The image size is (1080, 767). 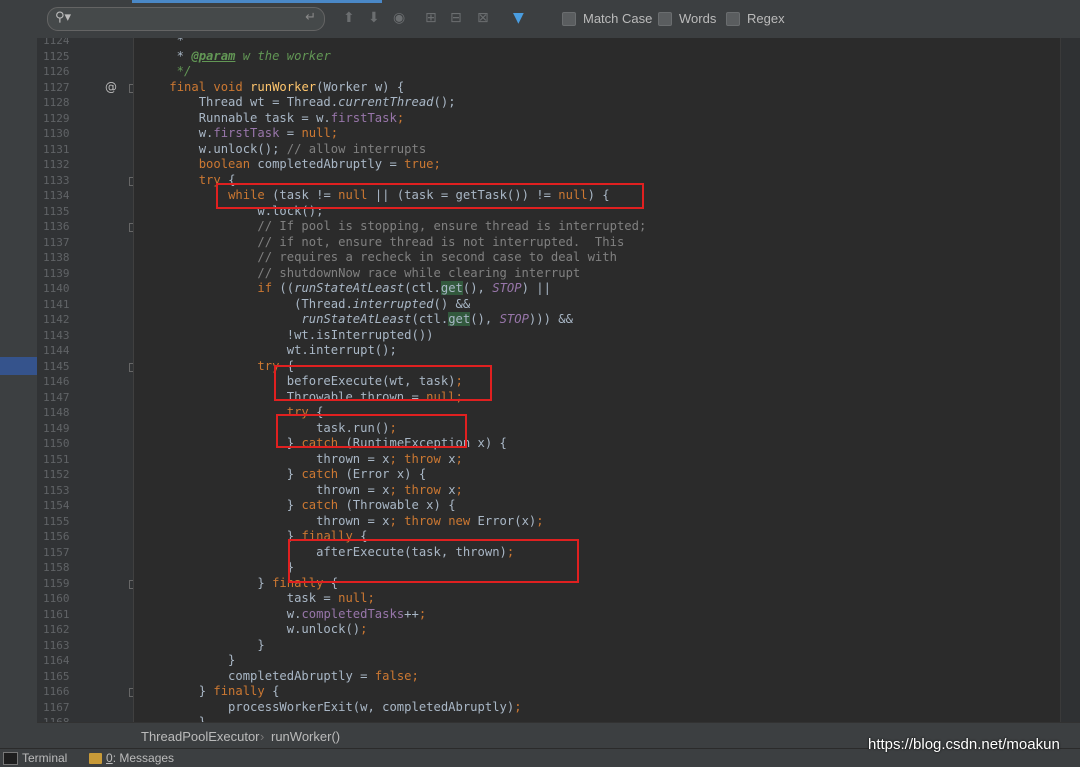 What do you see at coordinates (386, 102) in the screenshot?
I see `code-token: currentThread` at bounding box center [386, 102].